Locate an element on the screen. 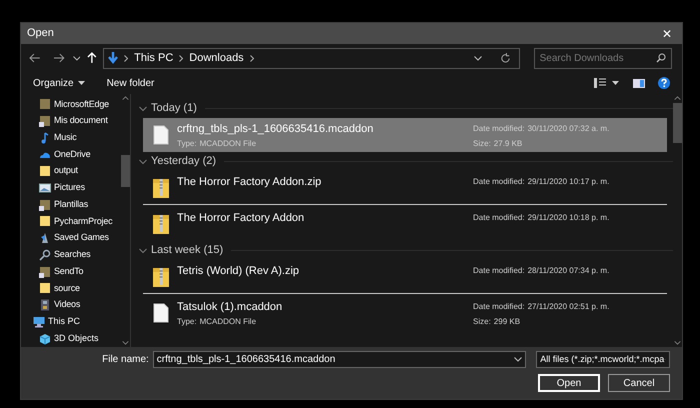 The image size is (700, 408). date-modified: 28/11/2020 07:34 p. m. is located at coordinates (569, 271).